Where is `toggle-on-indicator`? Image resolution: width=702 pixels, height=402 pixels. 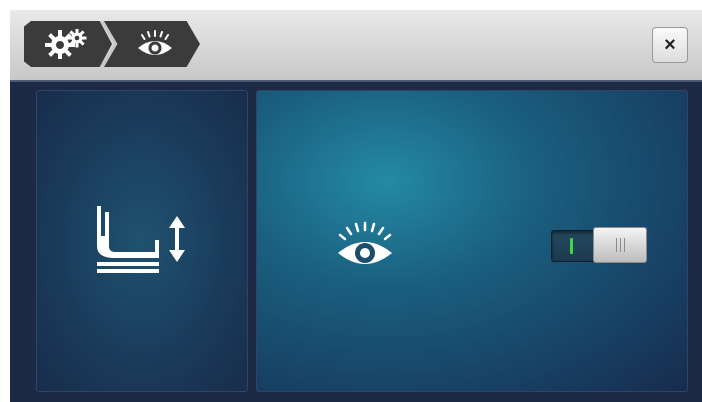 toggle-on-indicator is located at coordinates (574, 246).